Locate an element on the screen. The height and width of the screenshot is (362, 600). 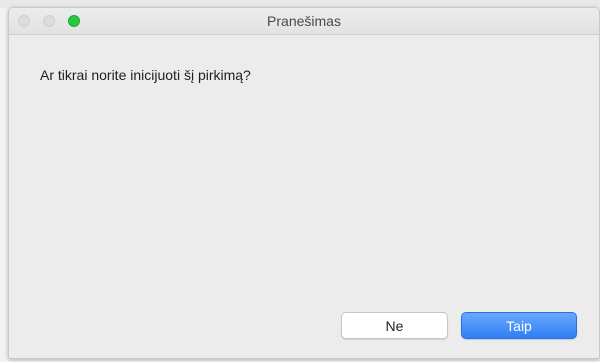
yes-button: Taip is located at coordinates (519, 325).